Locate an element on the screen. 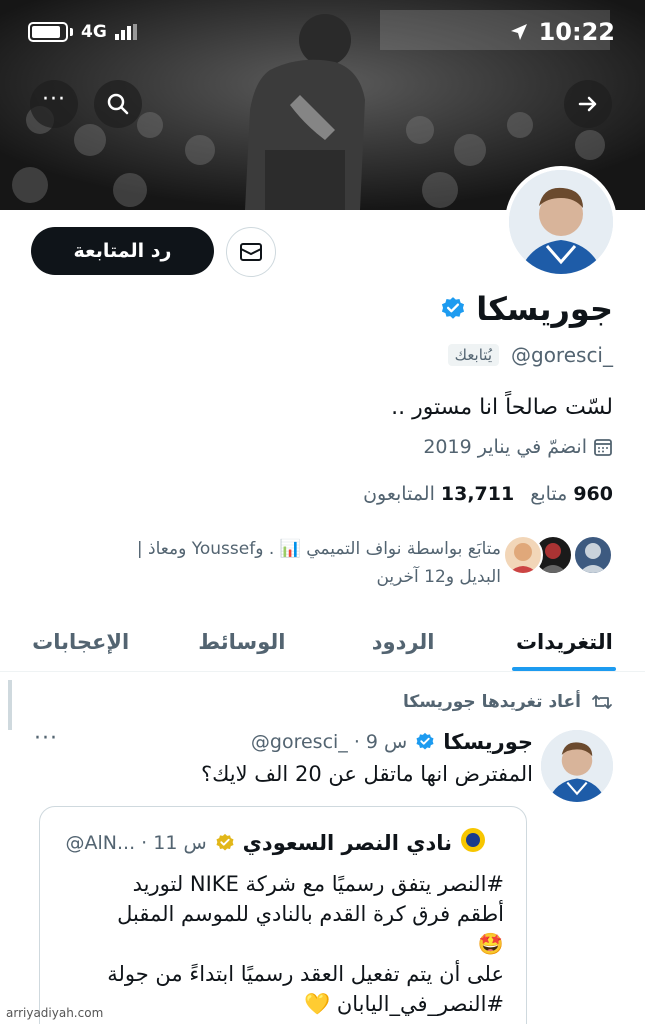  search-button is located at coordinates (118, 104).